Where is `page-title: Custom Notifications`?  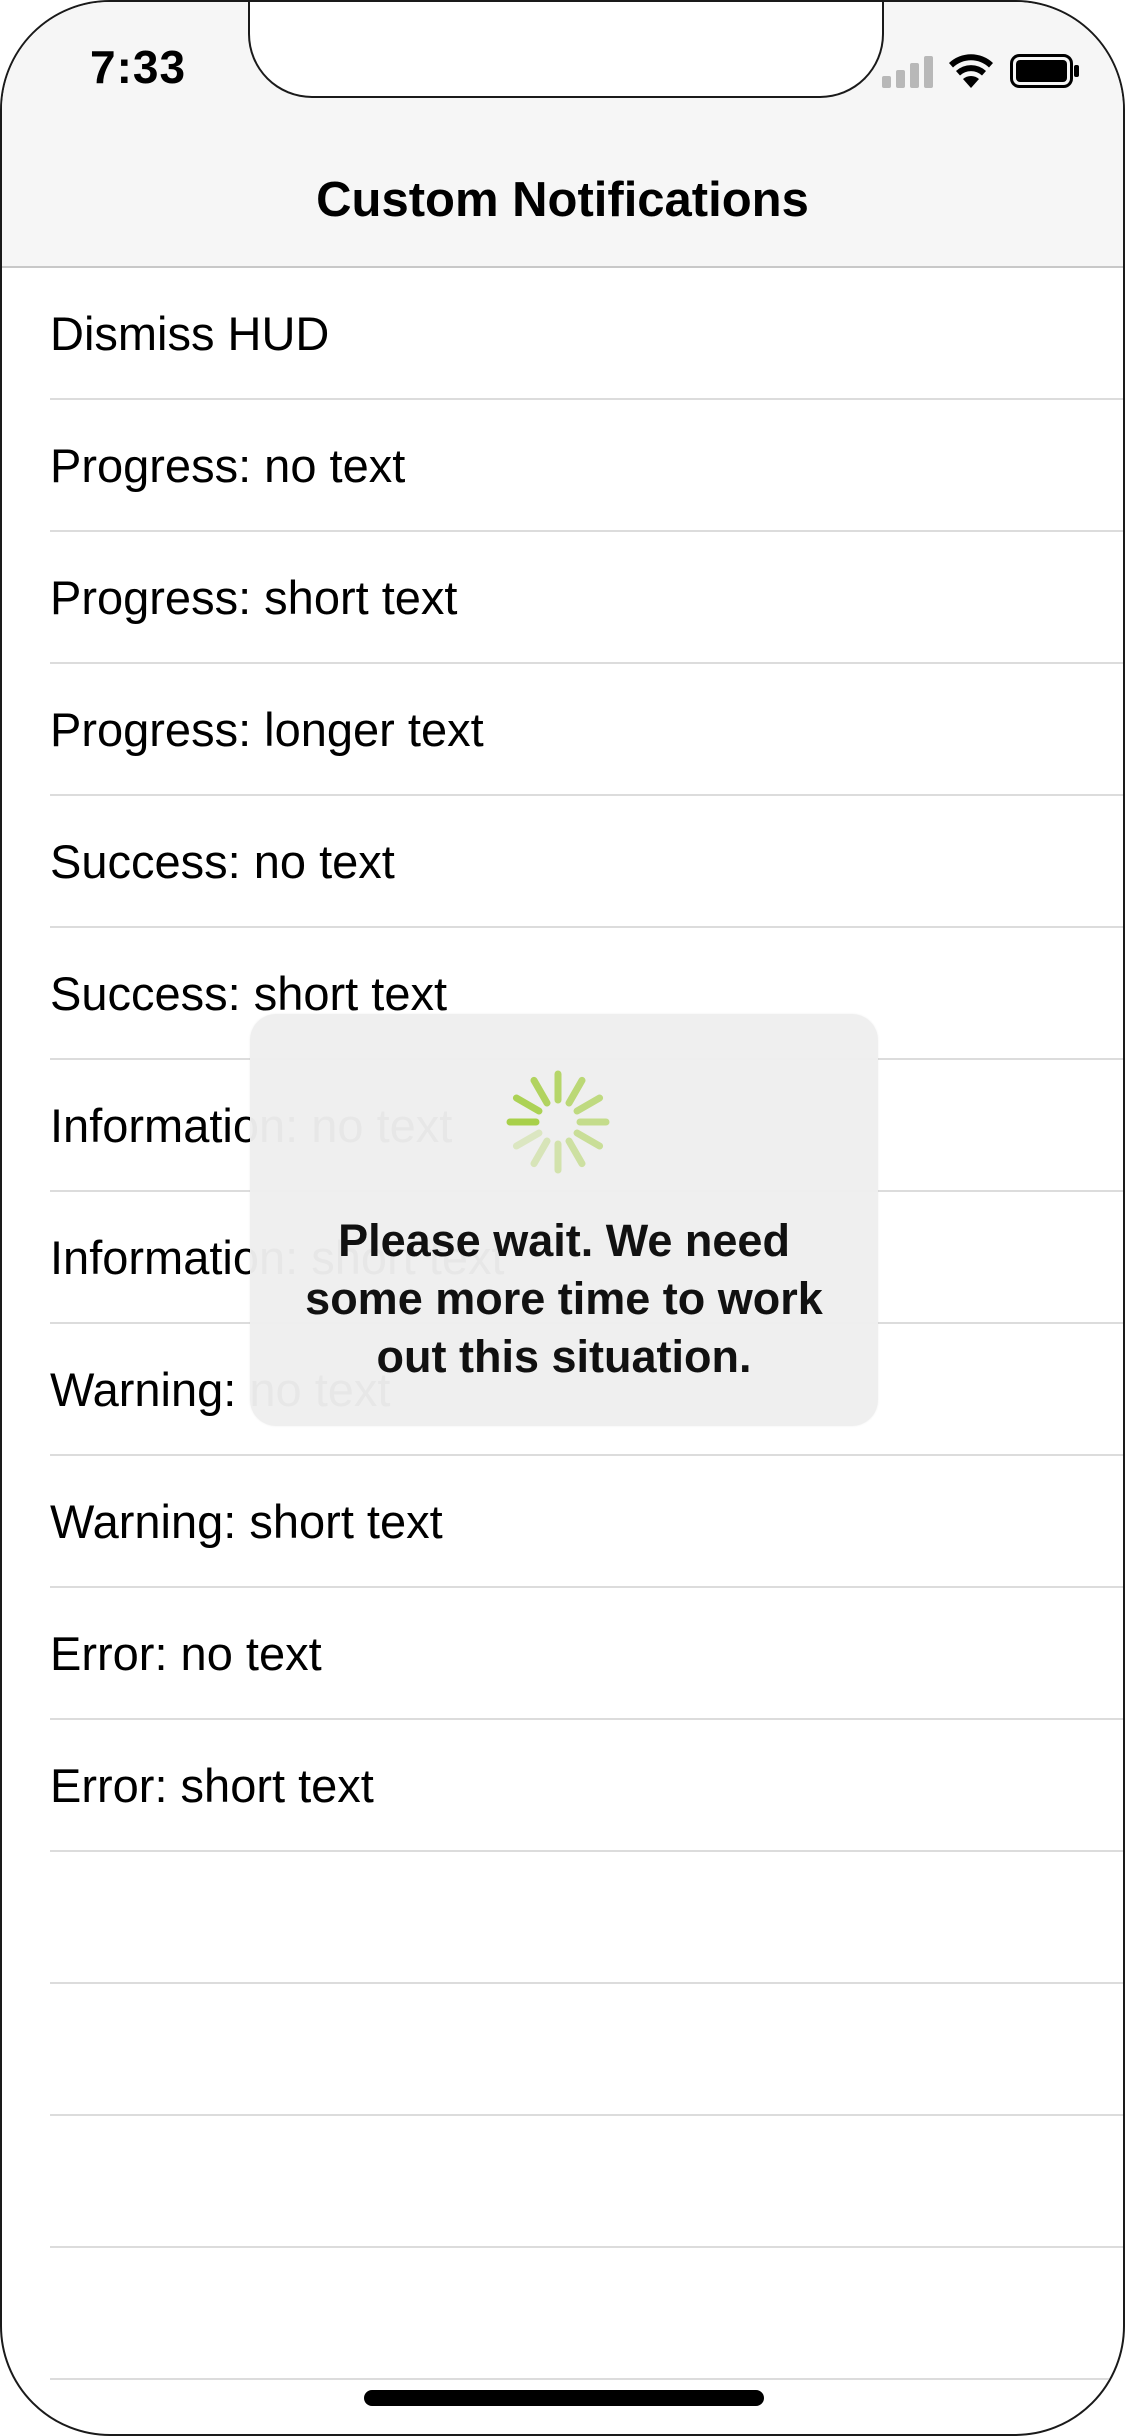 page-title: Custom Notifications is located at coordinates (562, 200).